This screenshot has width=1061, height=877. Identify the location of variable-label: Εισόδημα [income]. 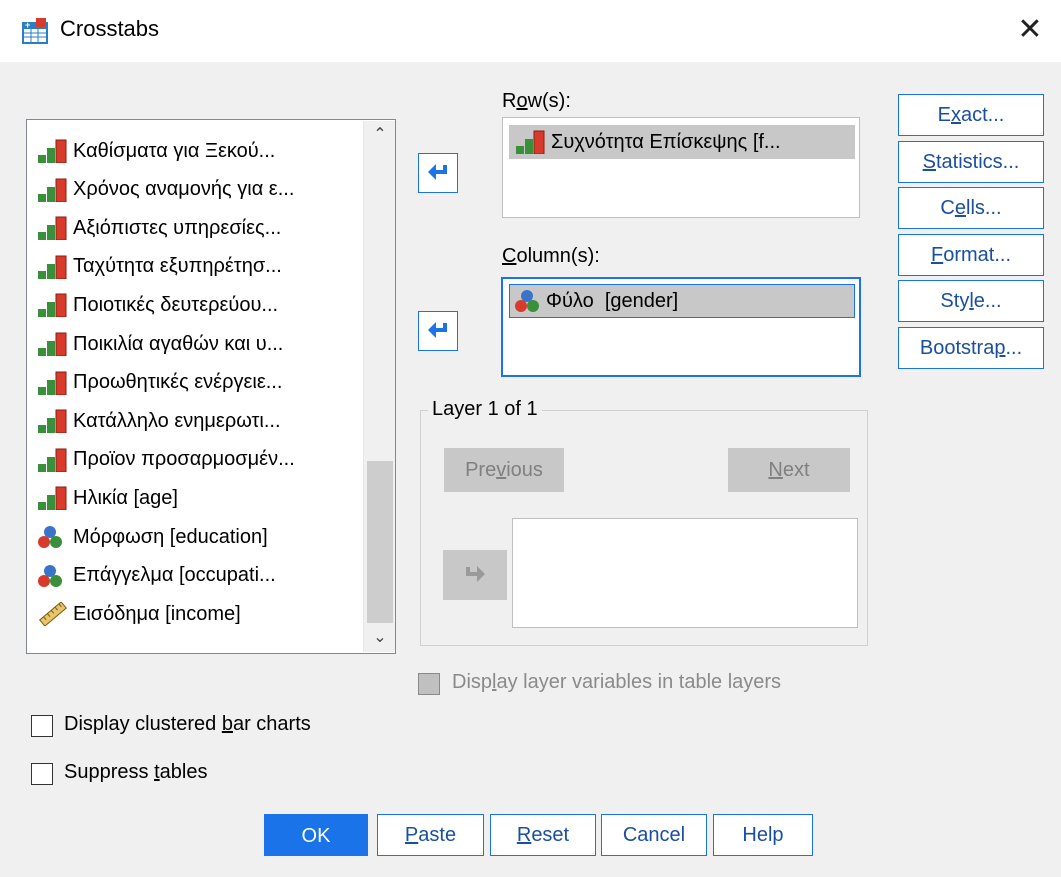
(157, 613).